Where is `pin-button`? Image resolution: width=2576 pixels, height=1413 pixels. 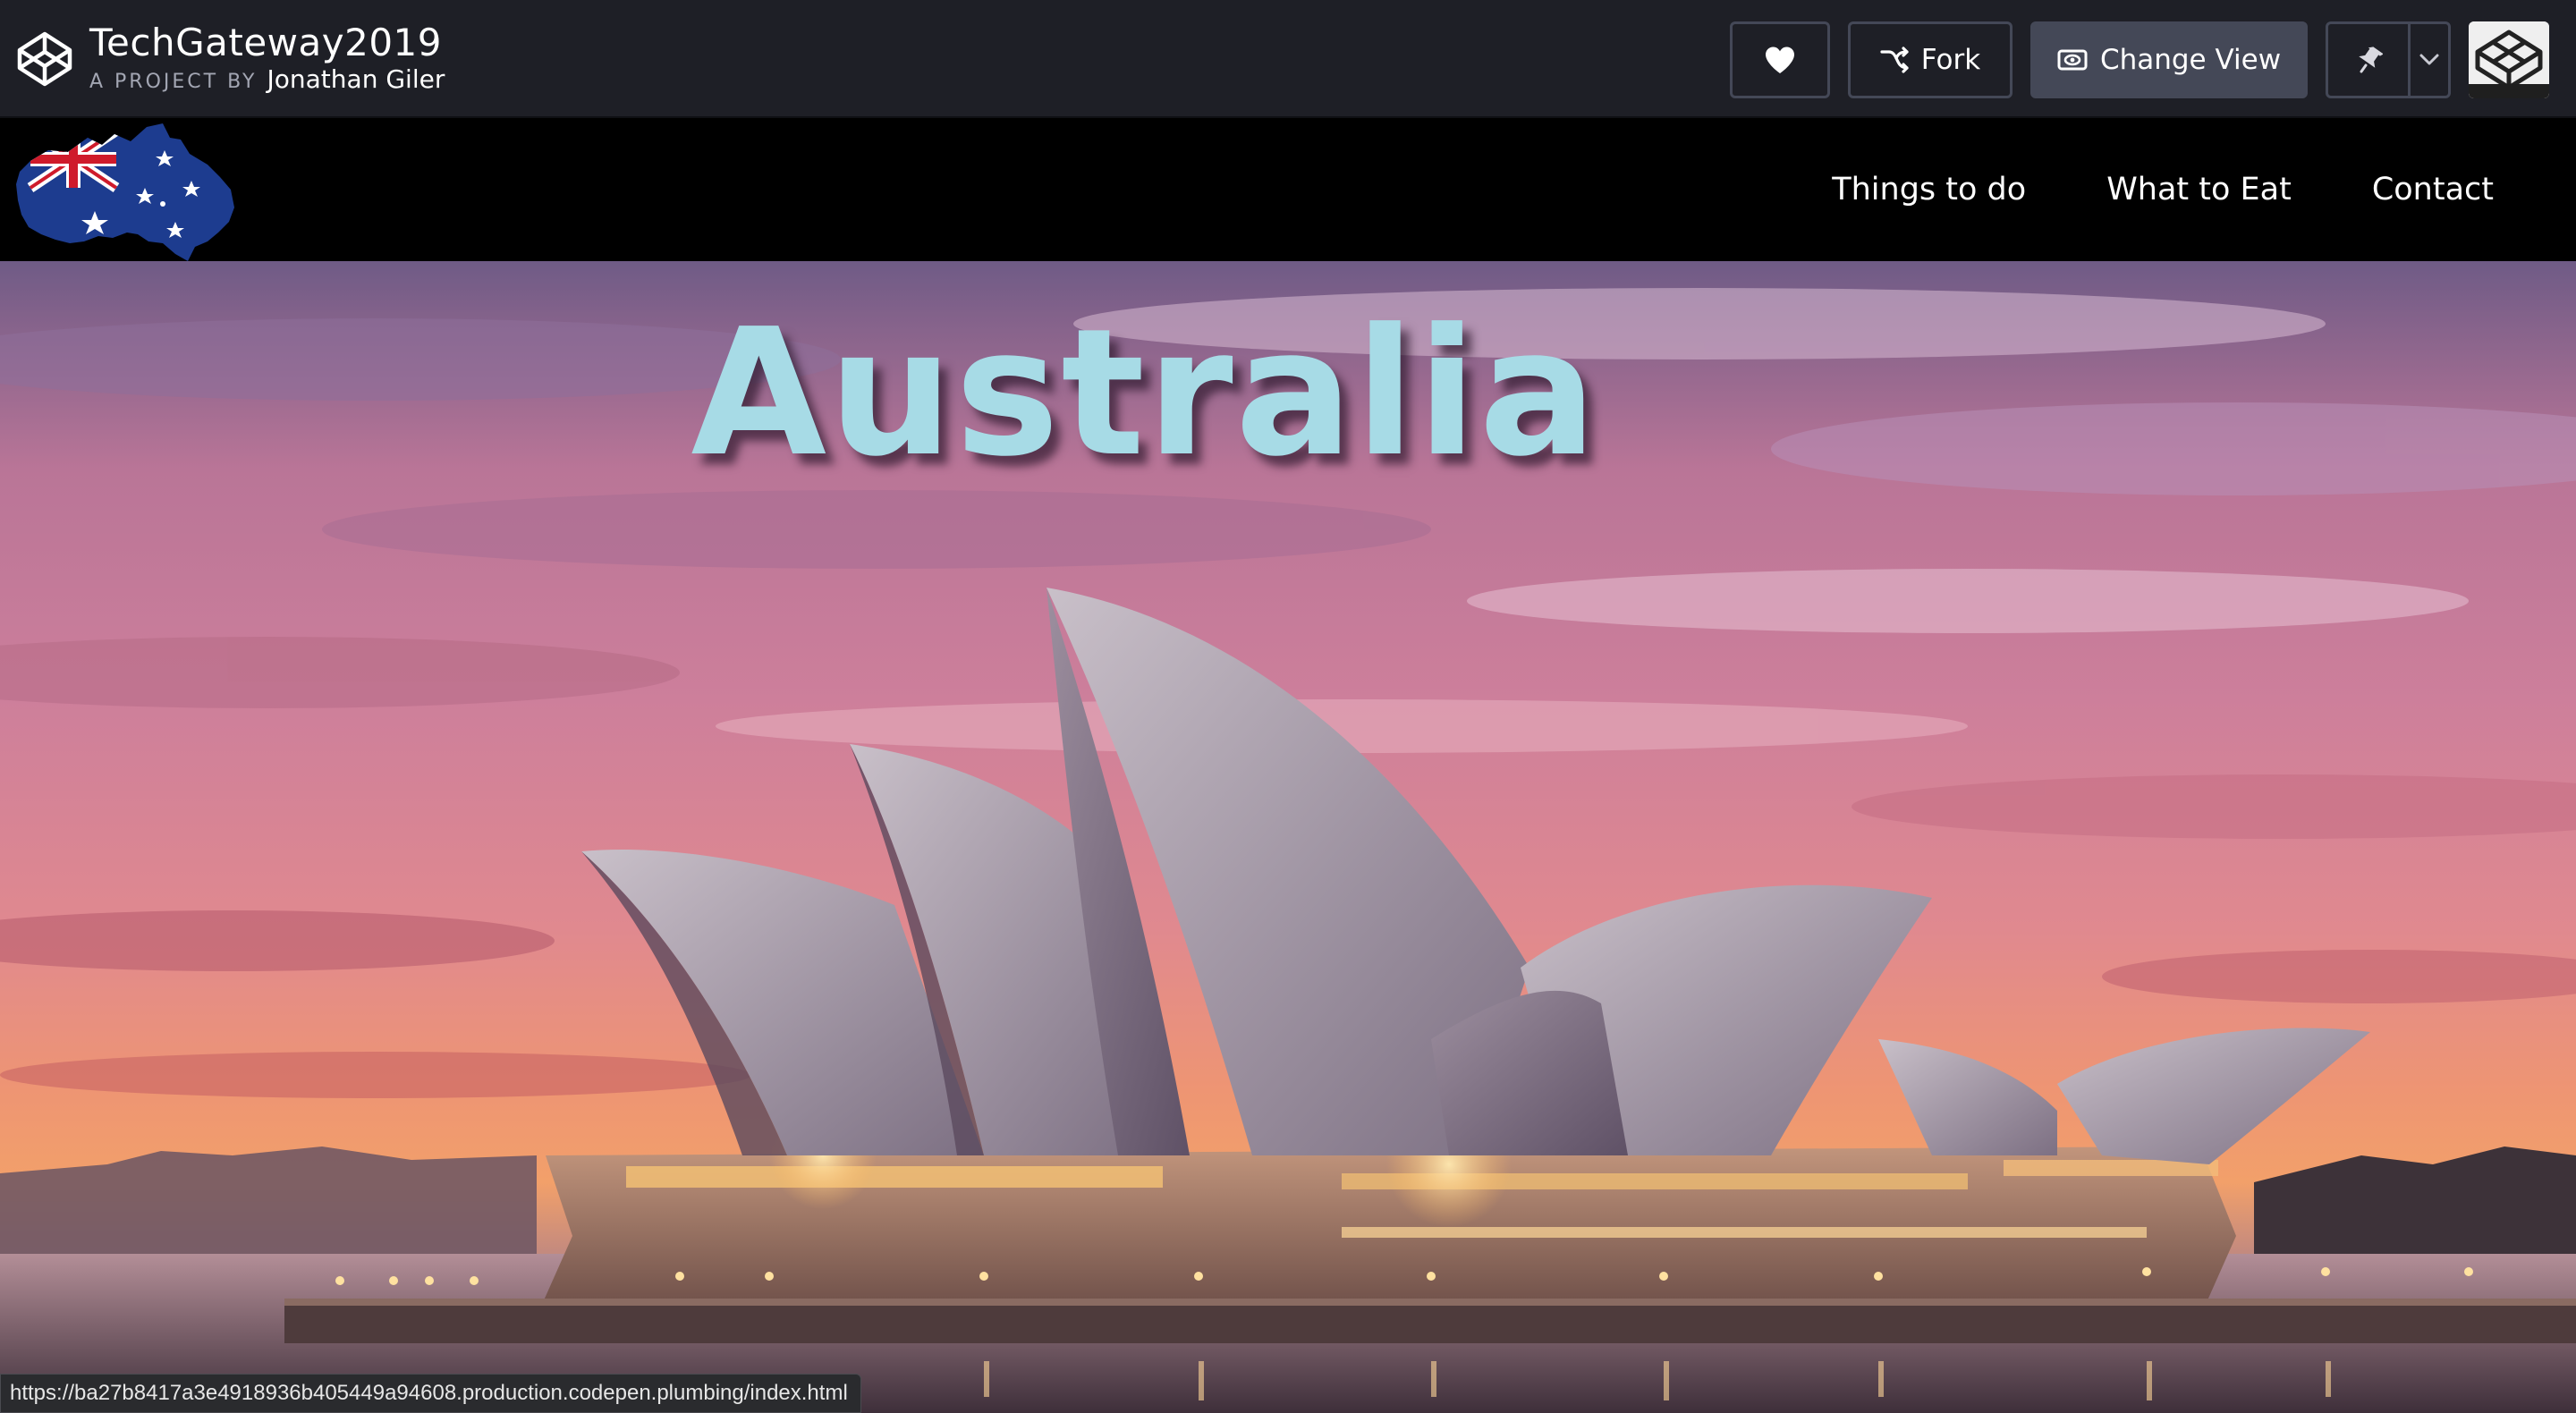 pin-button is located at coordinates (2369, 60).